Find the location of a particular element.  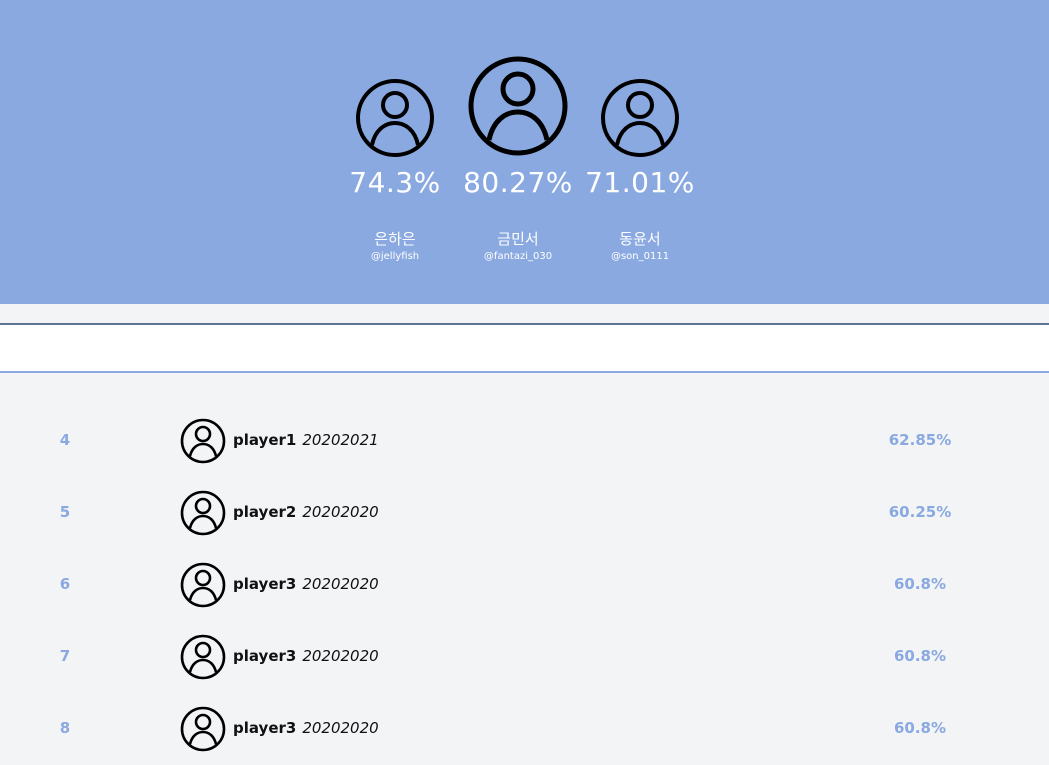

tab-bar is located at coordinates (524, 349).